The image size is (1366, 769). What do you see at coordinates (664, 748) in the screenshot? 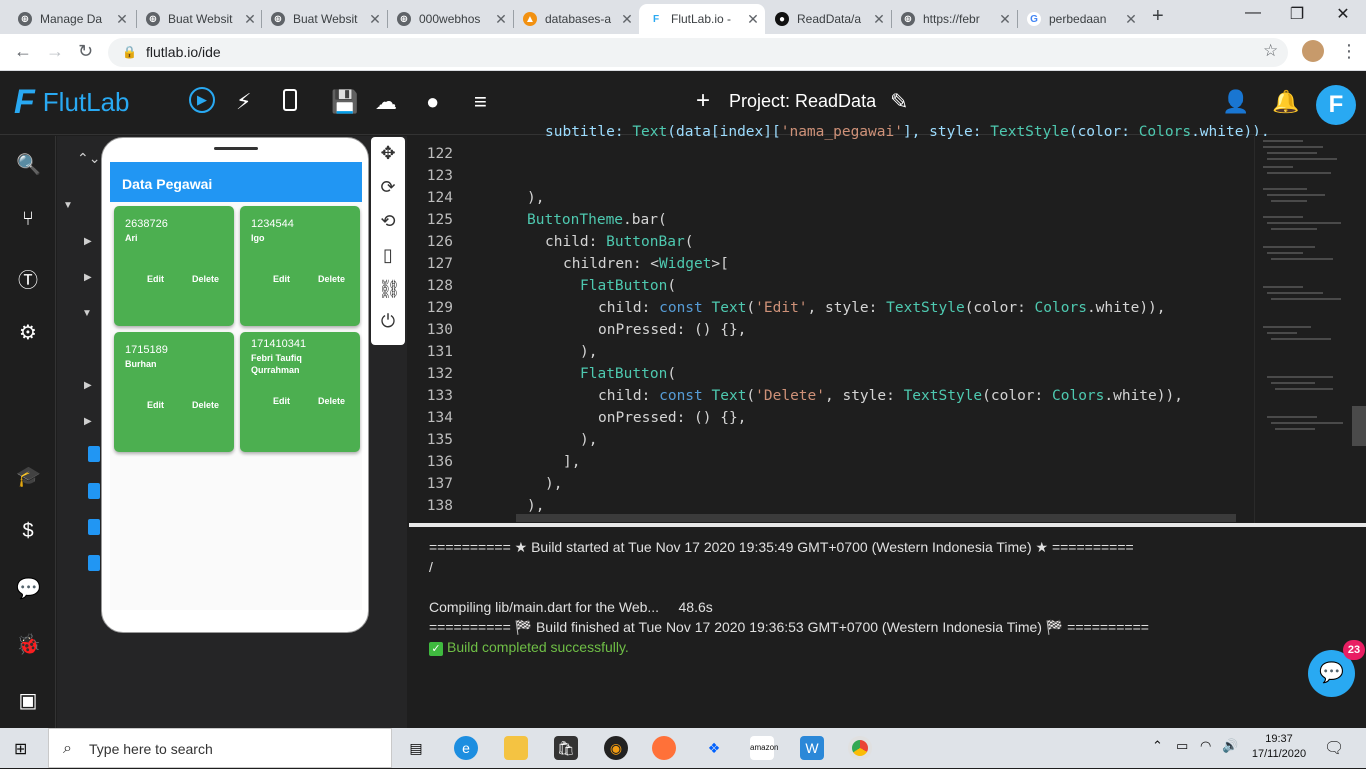
I see `firefox-icon` at bounding box center [664, 748].